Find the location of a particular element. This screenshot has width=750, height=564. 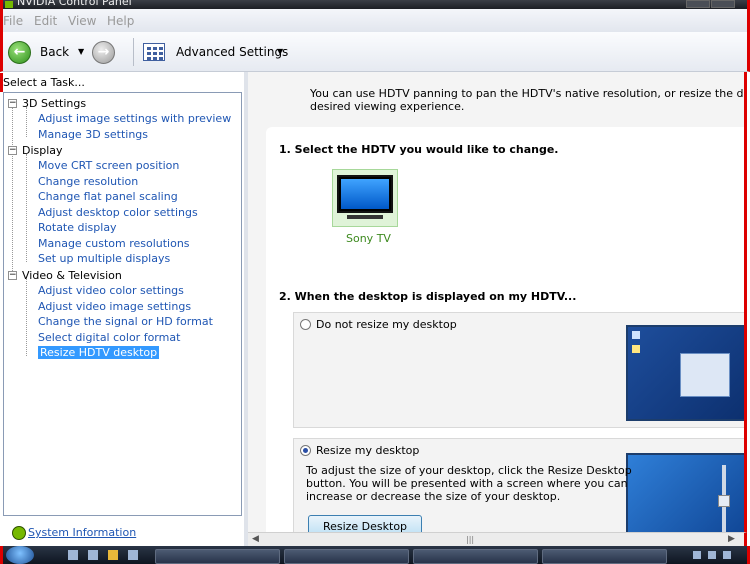

tree-item: Adjust video color settings is located at coordinates (111, 290).